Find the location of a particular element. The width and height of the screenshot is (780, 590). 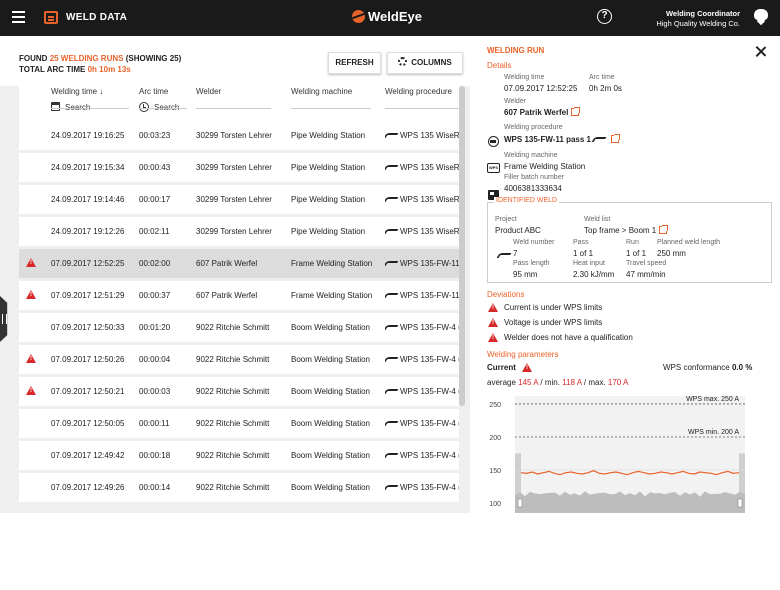

table-scrollbar is located at coordinates (462, 246).